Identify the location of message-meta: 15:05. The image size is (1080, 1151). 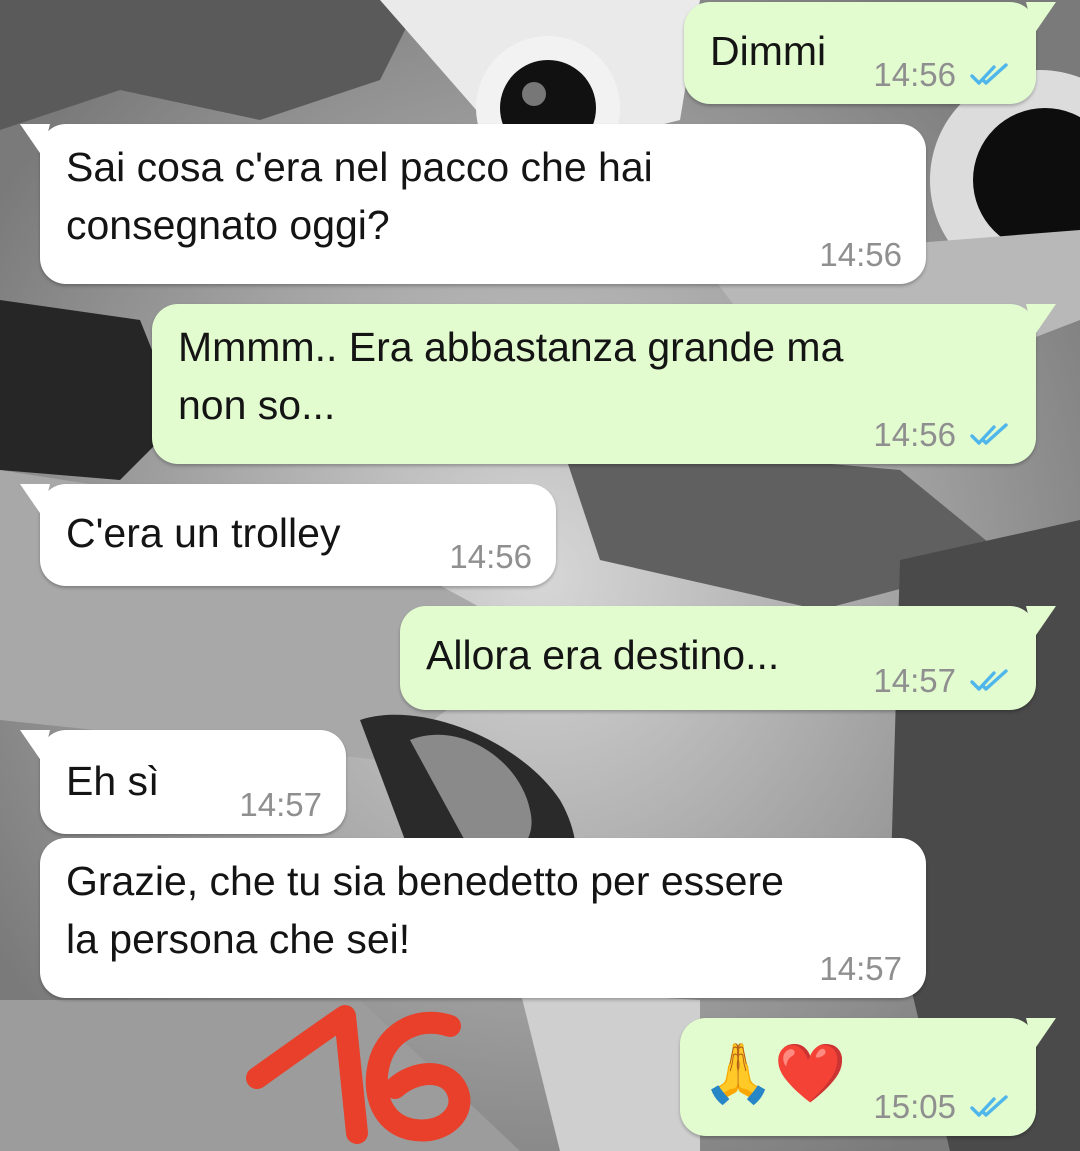
(942, 1107).